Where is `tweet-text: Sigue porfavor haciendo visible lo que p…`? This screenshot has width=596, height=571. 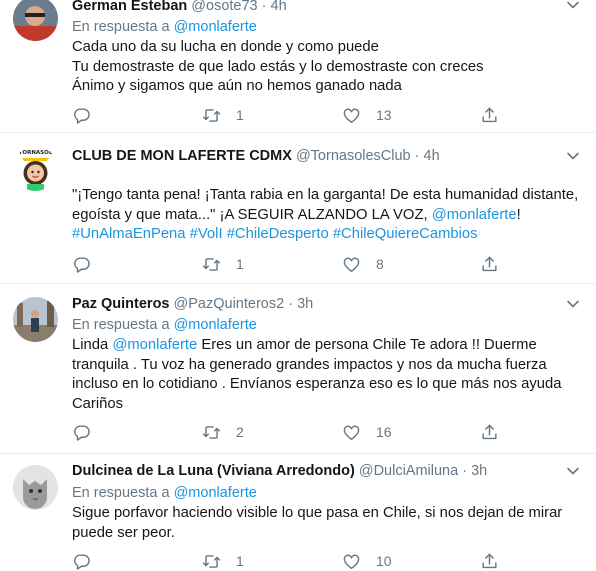 tweet-text: Sigue porfavor haciendo visible lo que p… is located at coordinates (324, 523).